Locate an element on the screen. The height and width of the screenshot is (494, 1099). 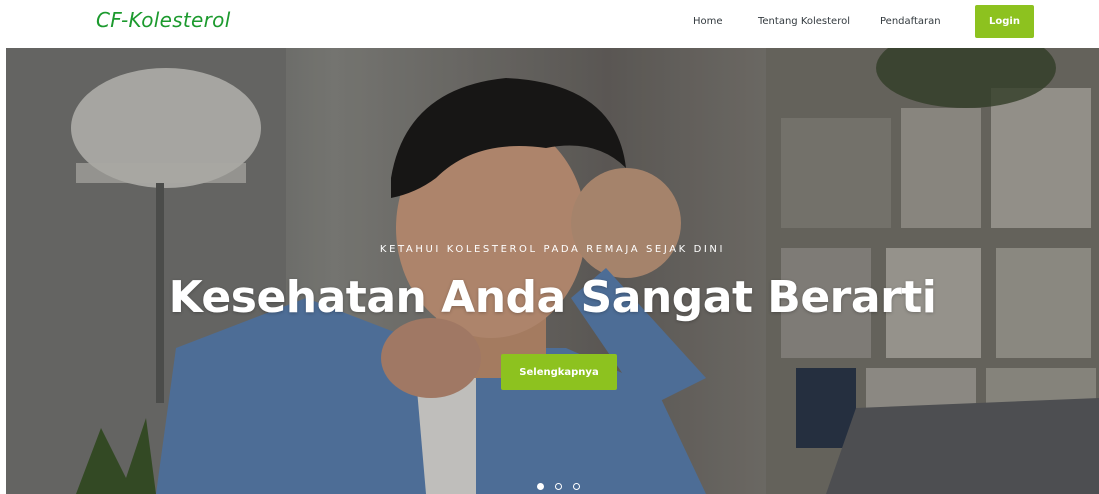
login-button: Login is located at coordinates (1004, 21).